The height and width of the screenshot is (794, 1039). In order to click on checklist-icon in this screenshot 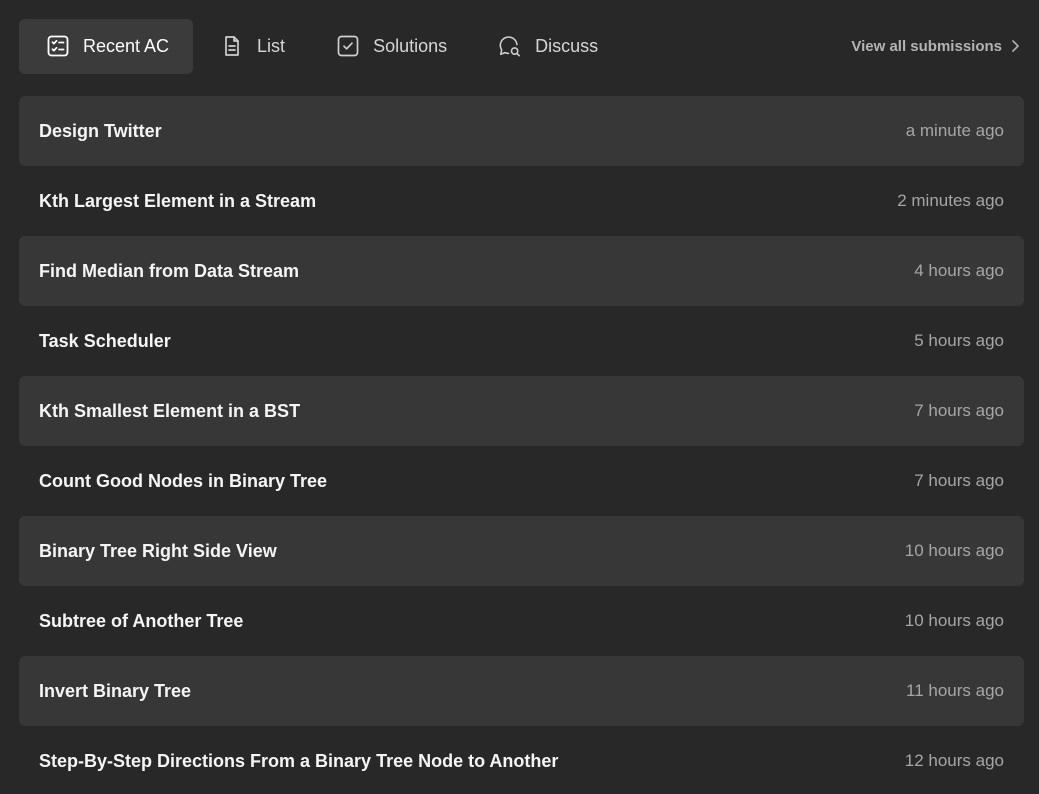, I will do `click(58, 46)`.